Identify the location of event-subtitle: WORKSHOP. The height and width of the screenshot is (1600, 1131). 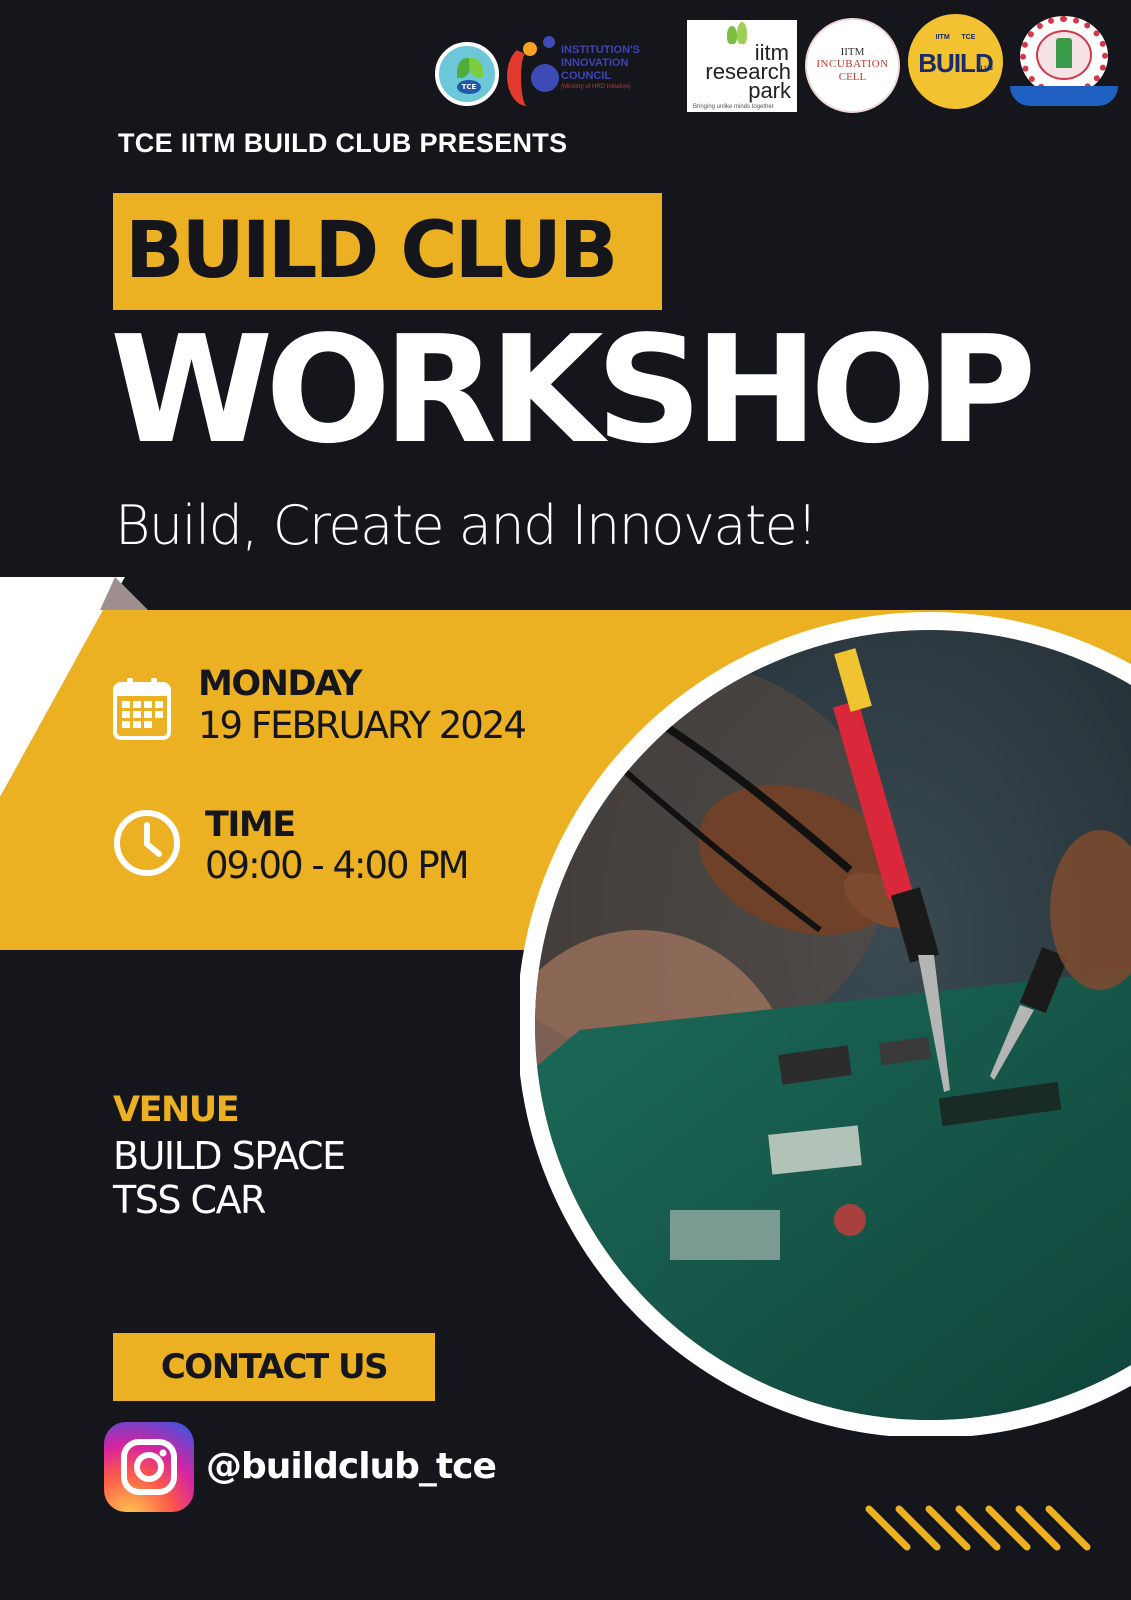
(573, 390).